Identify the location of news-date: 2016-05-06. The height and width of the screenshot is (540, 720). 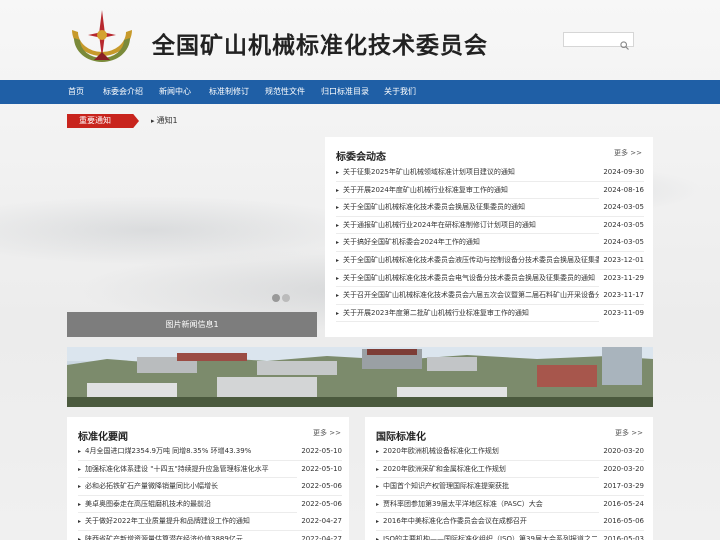
(621, 522).